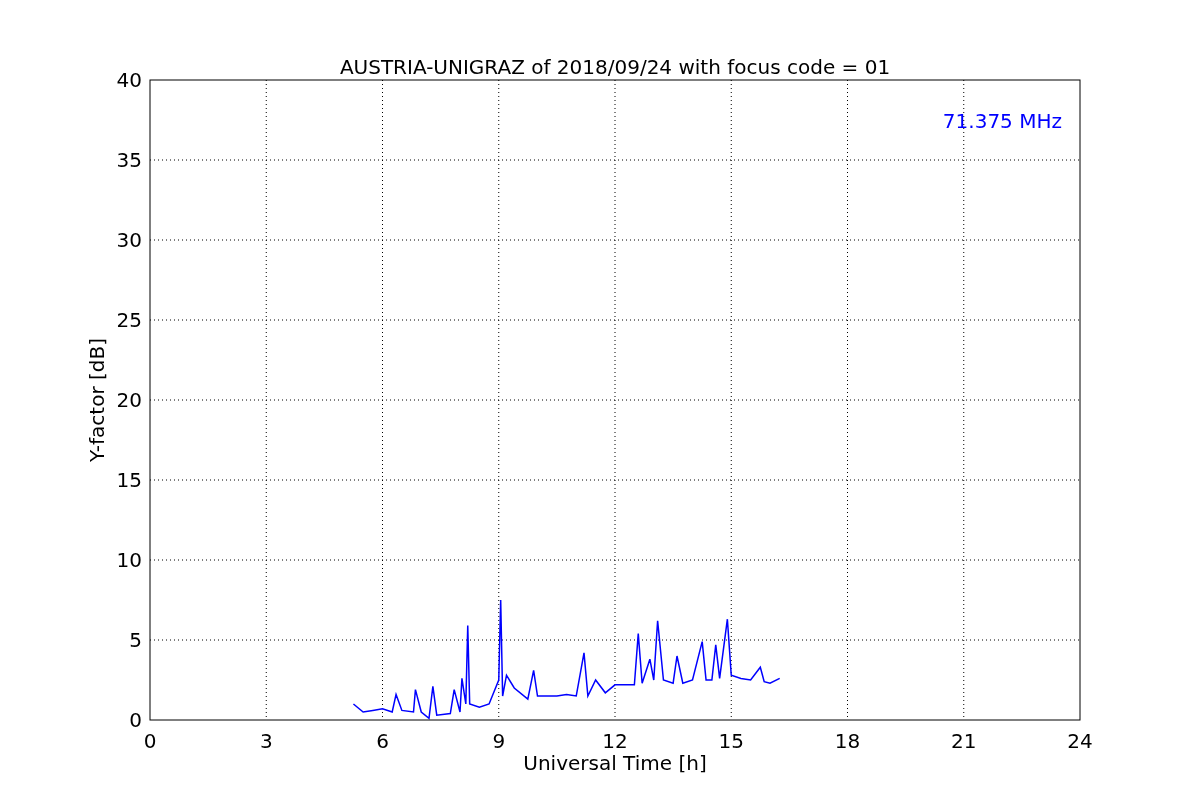 The width and height of the screenshot is (1200, 800). What do you see at coordinates (499, 741) in the screenshot?
I see `x-tick-label: 9` at bounding box center [499, 741].